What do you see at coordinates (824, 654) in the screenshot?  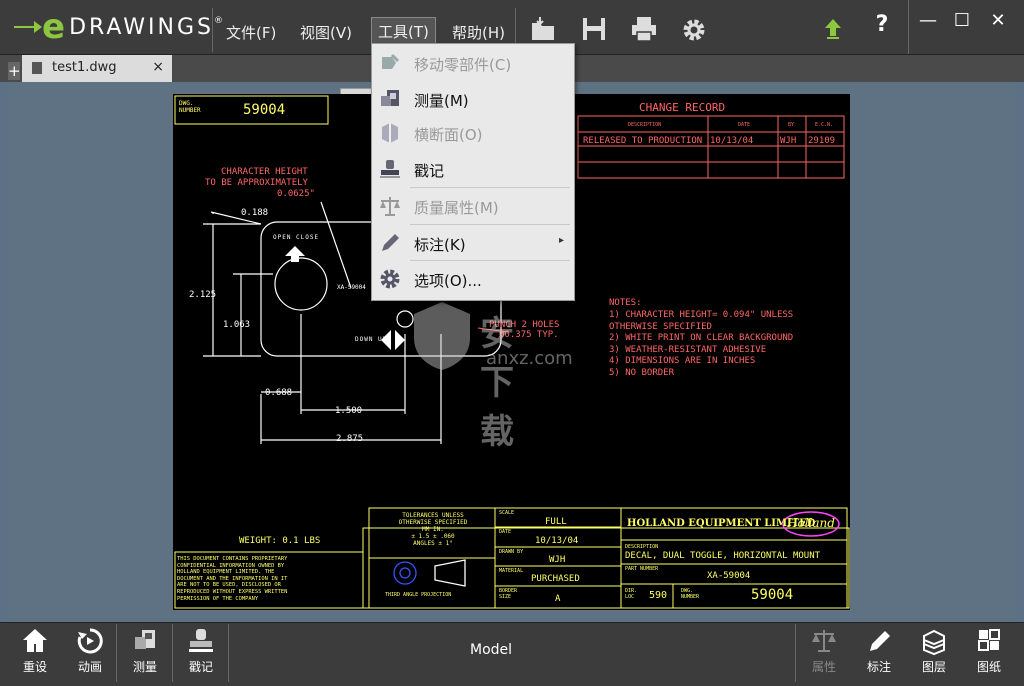 I see `properties-button: 属性` at bounding box center [824, 654].